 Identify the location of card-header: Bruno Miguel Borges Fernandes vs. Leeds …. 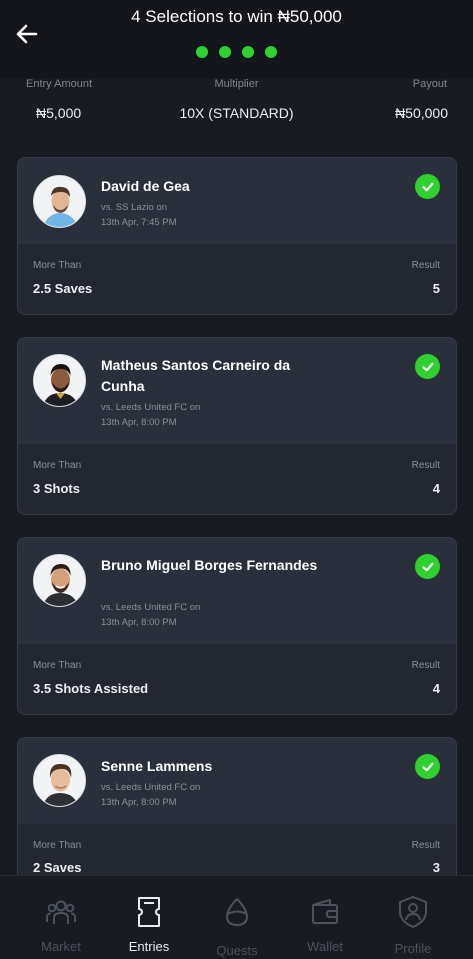
(237, 591).